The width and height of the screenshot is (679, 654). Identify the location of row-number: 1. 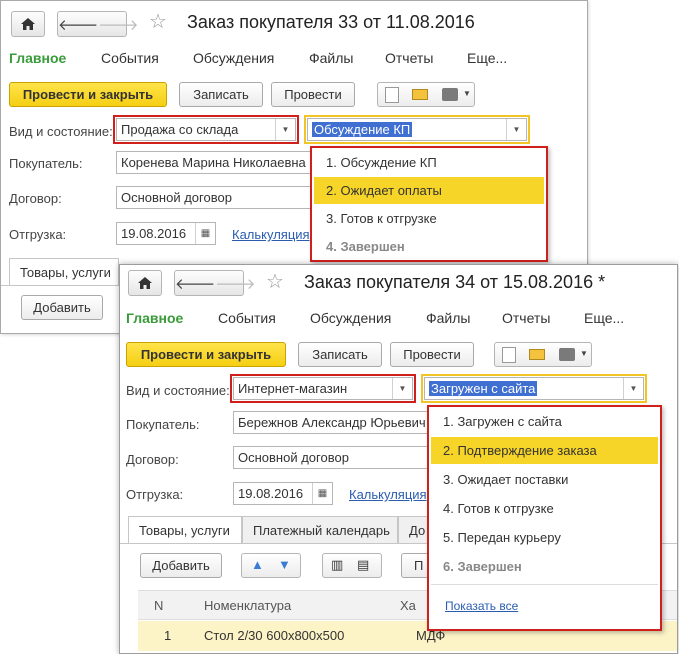
(168, 635).